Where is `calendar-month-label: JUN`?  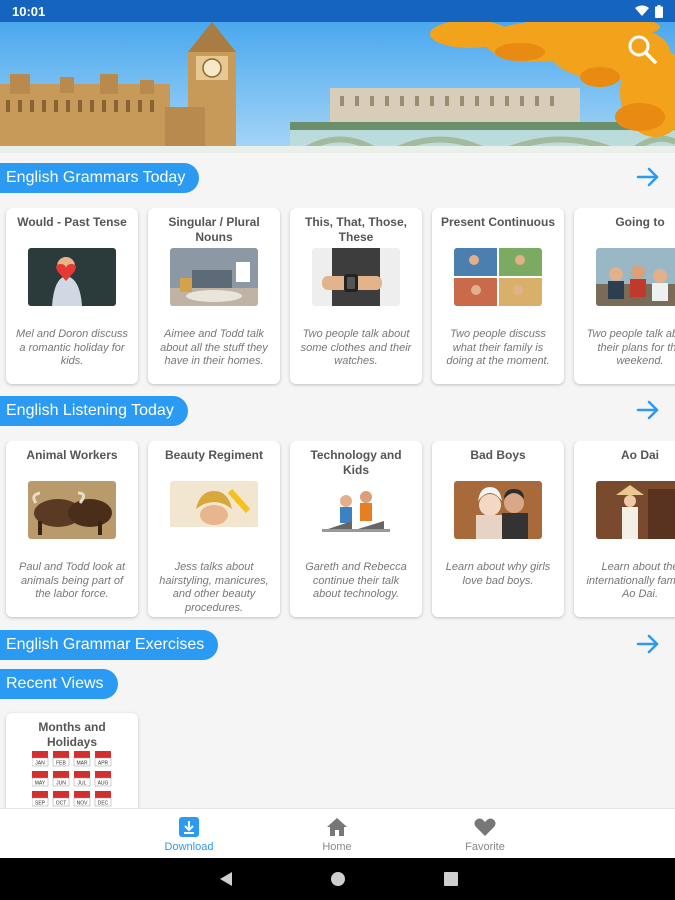 calendar-month-label: JUN is located at coordinates (61, 784).